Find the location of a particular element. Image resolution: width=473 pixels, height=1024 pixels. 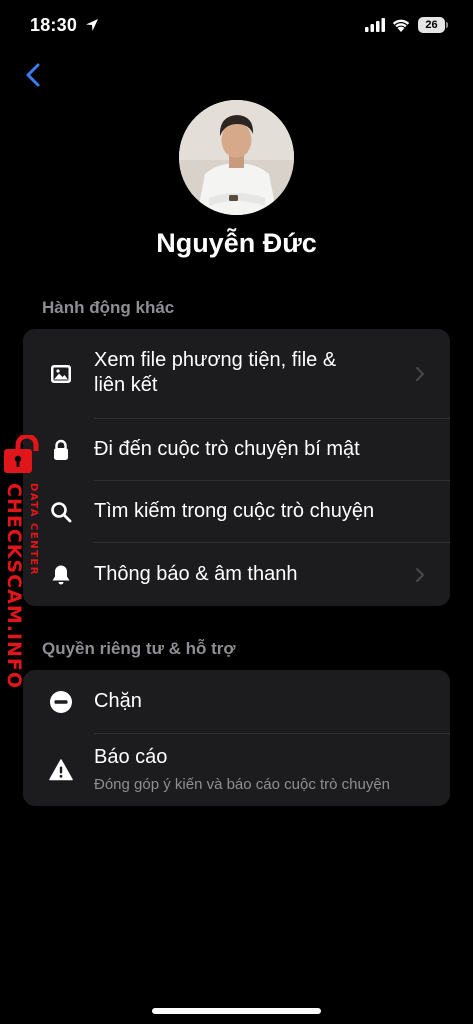

search-icon is located at coordinates (61, 512).